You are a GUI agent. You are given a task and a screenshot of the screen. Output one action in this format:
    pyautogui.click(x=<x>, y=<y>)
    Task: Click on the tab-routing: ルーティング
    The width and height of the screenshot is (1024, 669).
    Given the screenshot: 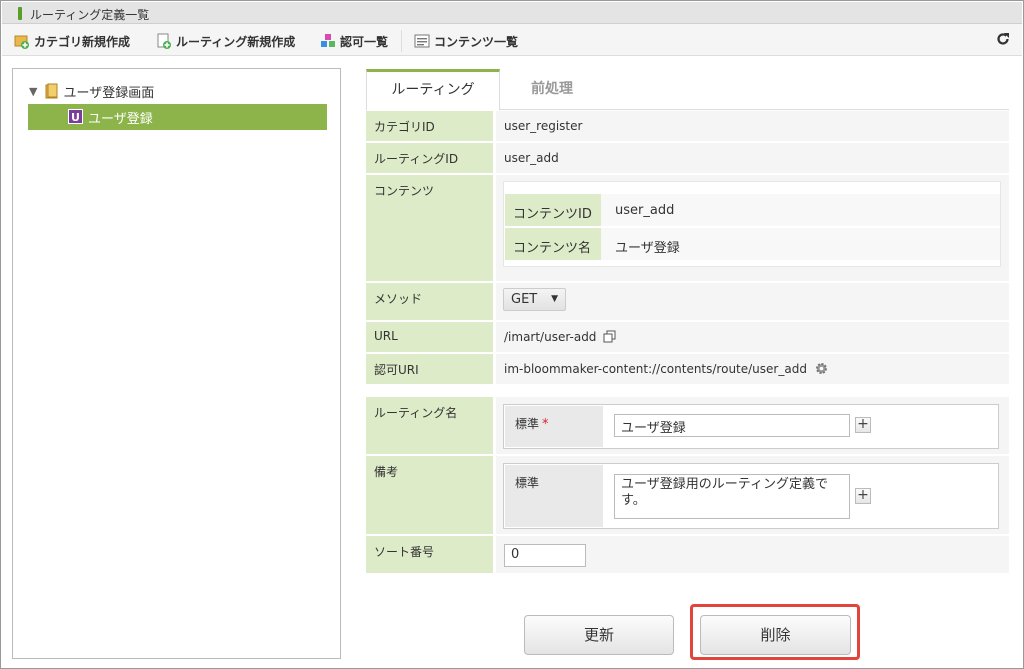 What is the action you would take?
    pyautogui.click(x=433, y=90)
    